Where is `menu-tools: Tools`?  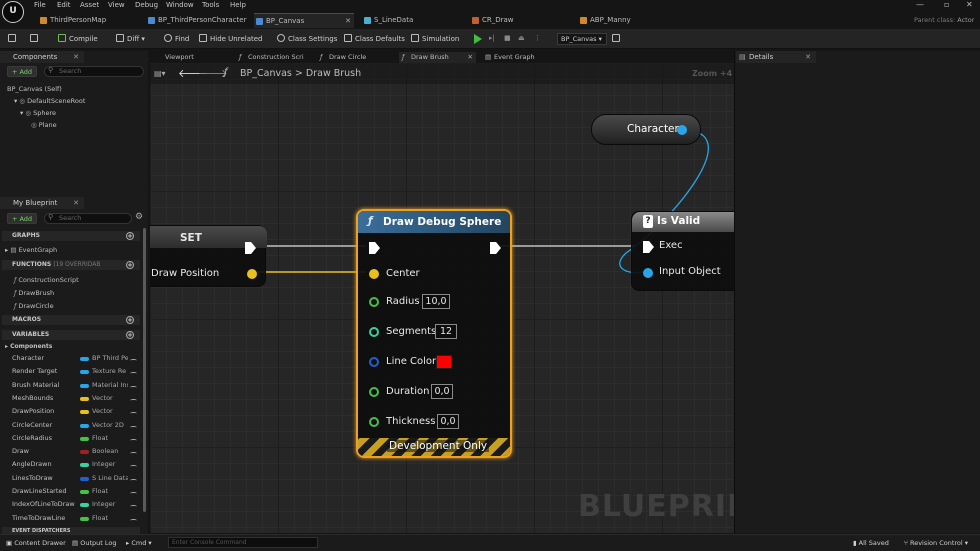
menu-tools: Tools is located at coordinates (210, 5).